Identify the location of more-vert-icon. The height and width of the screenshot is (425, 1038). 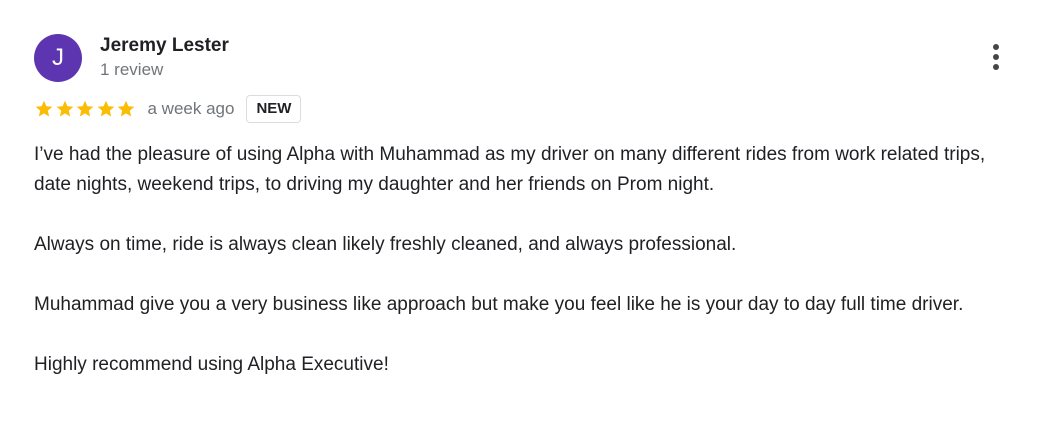
(996, 47).